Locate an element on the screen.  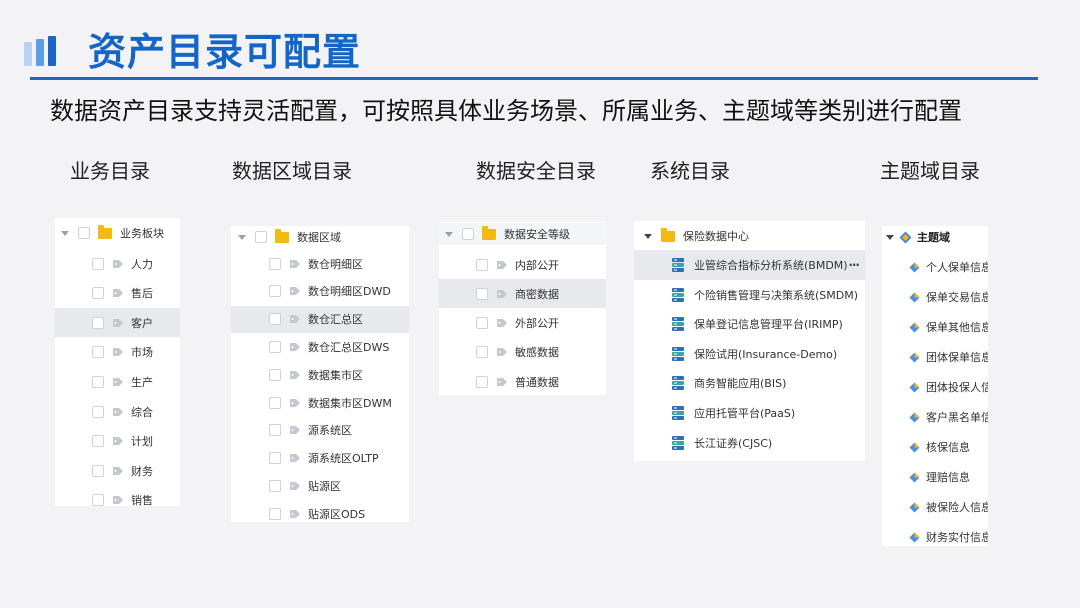
tree-item: 数仓汇总区 is located at coordinates (320, 319).